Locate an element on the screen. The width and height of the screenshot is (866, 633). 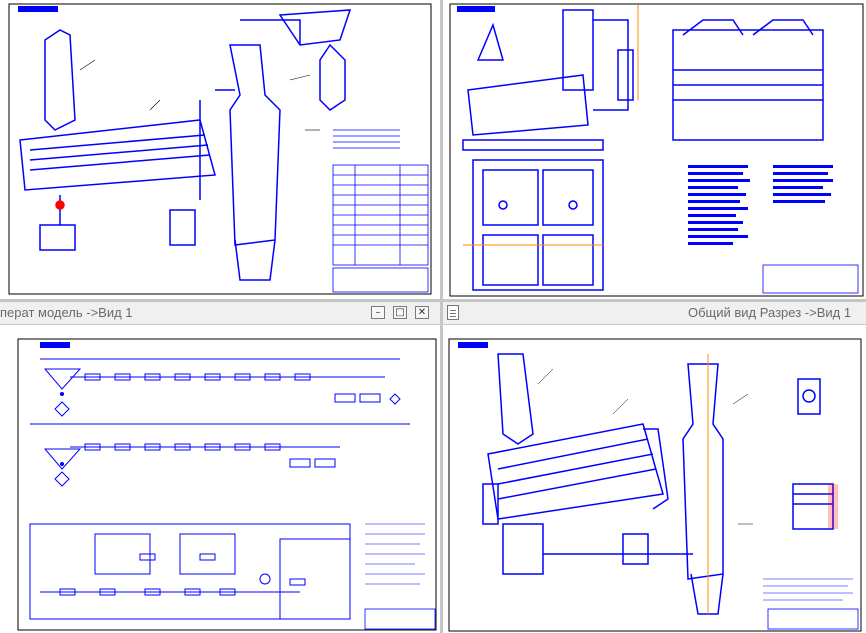
document-icon is located at coordinates (453, 312).